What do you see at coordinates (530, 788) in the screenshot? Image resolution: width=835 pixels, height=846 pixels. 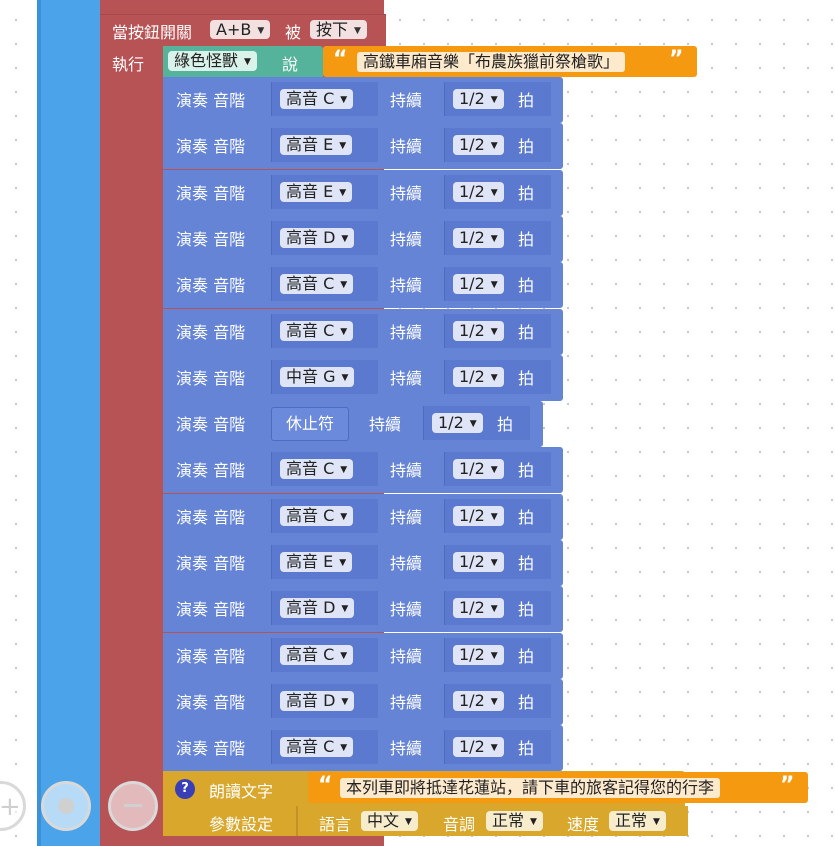 I see `speak-text-value: 本列車即將抵達花蓮站，請下車的旅客記得您的行李` at bounding box center [530, 788].